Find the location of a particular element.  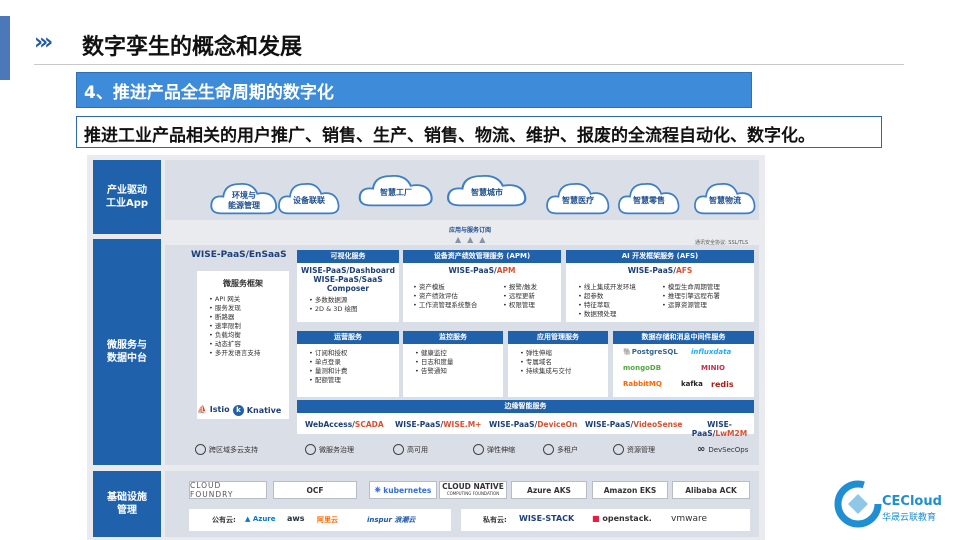

viz-product-2: WISE-PaaS/SaaS Composer is located at coordinates (348, 284).